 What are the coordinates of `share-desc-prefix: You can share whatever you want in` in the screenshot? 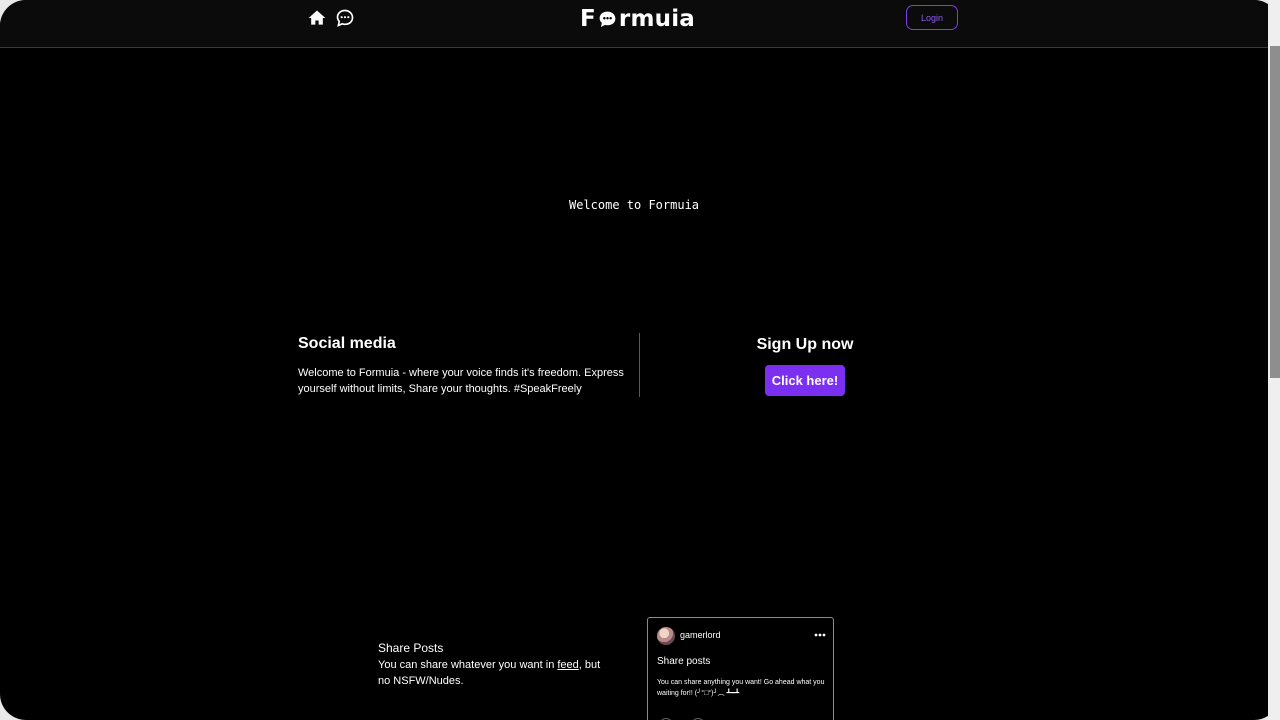 It's located at (468, 665).